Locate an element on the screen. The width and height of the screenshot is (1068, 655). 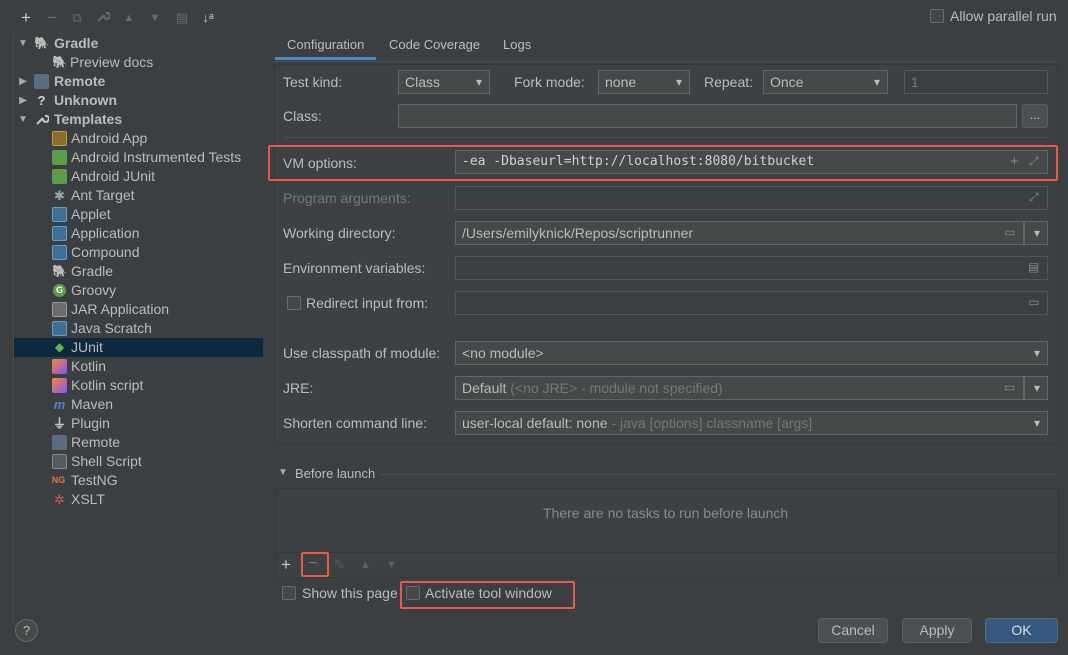
tree-item-application: Application is located at coordinates (138, 233).